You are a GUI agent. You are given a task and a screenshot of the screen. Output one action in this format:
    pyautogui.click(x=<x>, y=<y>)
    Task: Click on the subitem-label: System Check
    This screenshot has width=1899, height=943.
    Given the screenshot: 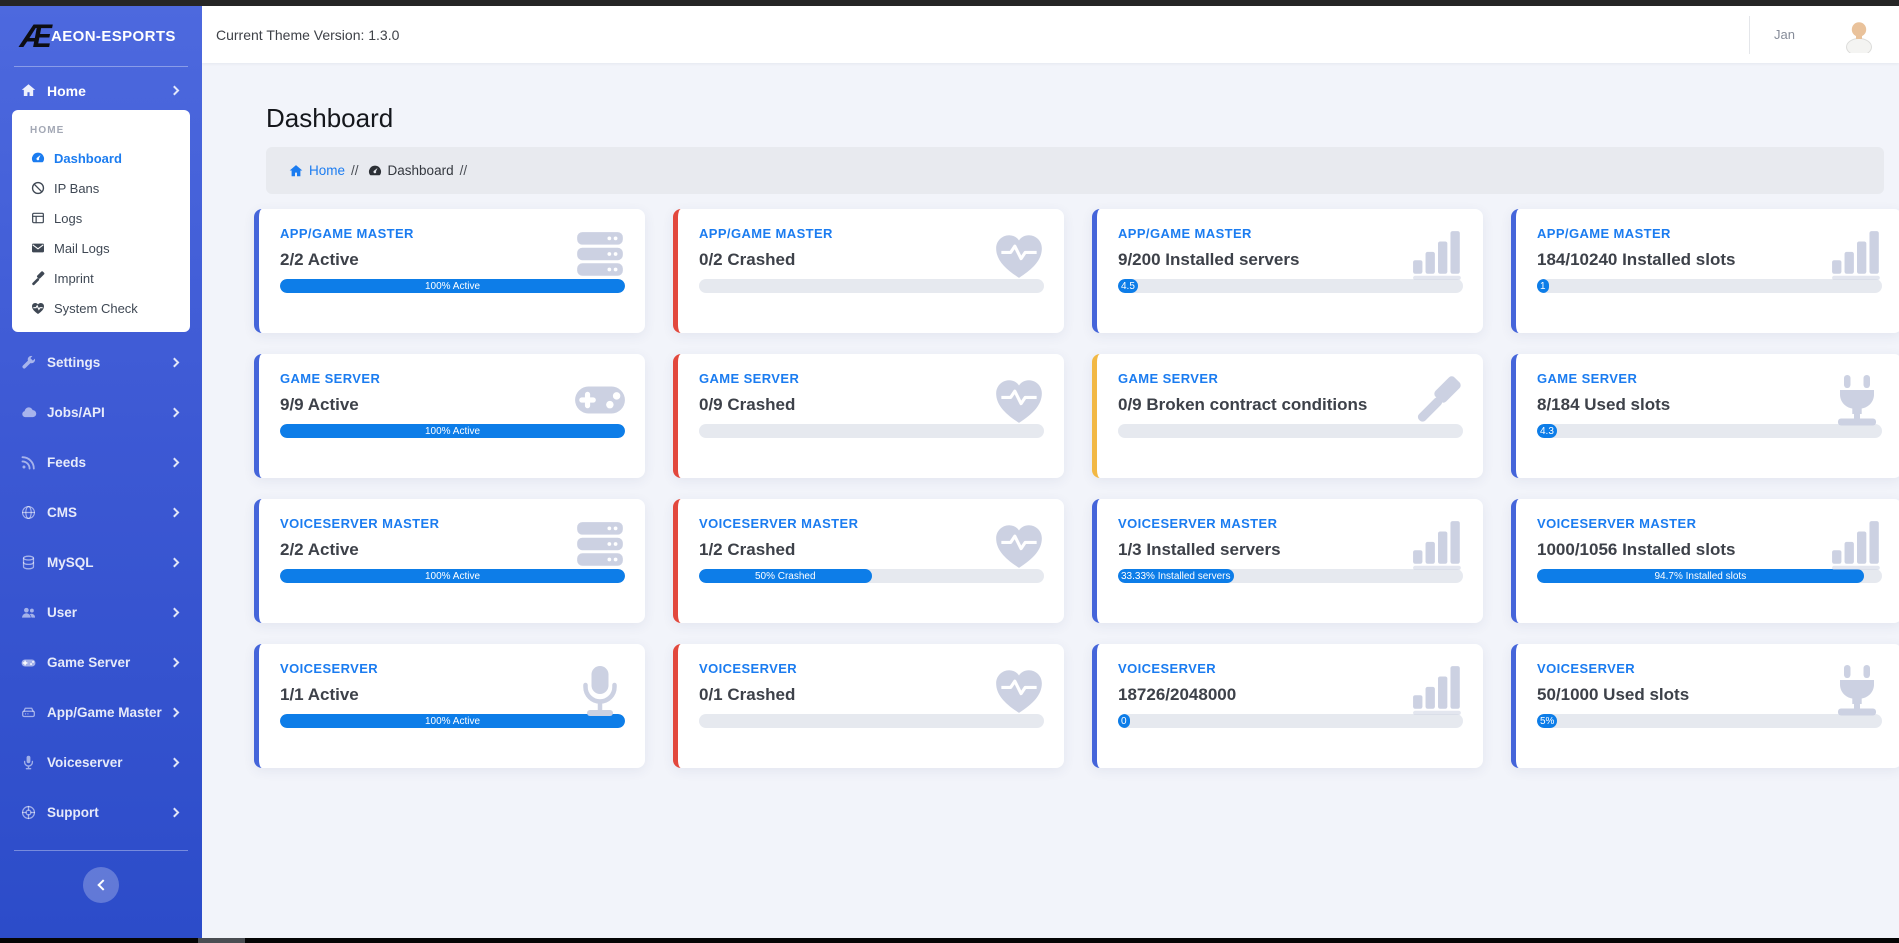 What is the action you would take?
    pyautogui.click(x=96, y=308)
    